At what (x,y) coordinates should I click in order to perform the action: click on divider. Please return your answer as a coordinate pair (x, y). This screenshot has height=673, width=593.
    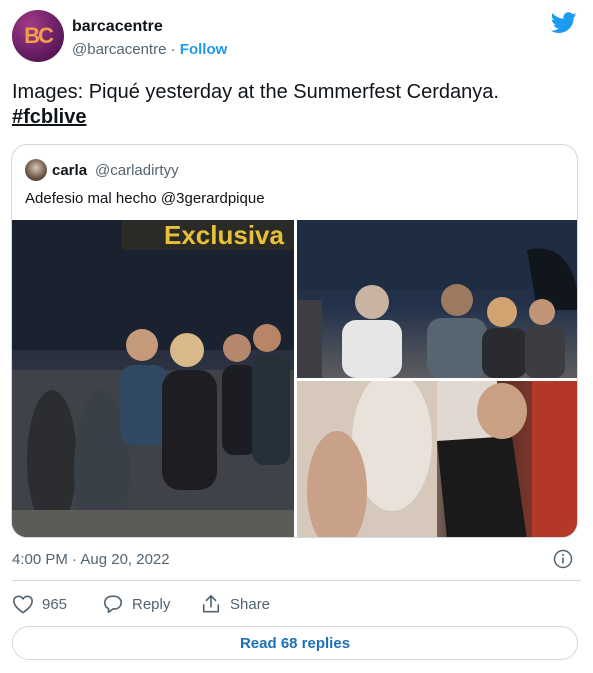
    Looking at the image, I should click on (296, 580).